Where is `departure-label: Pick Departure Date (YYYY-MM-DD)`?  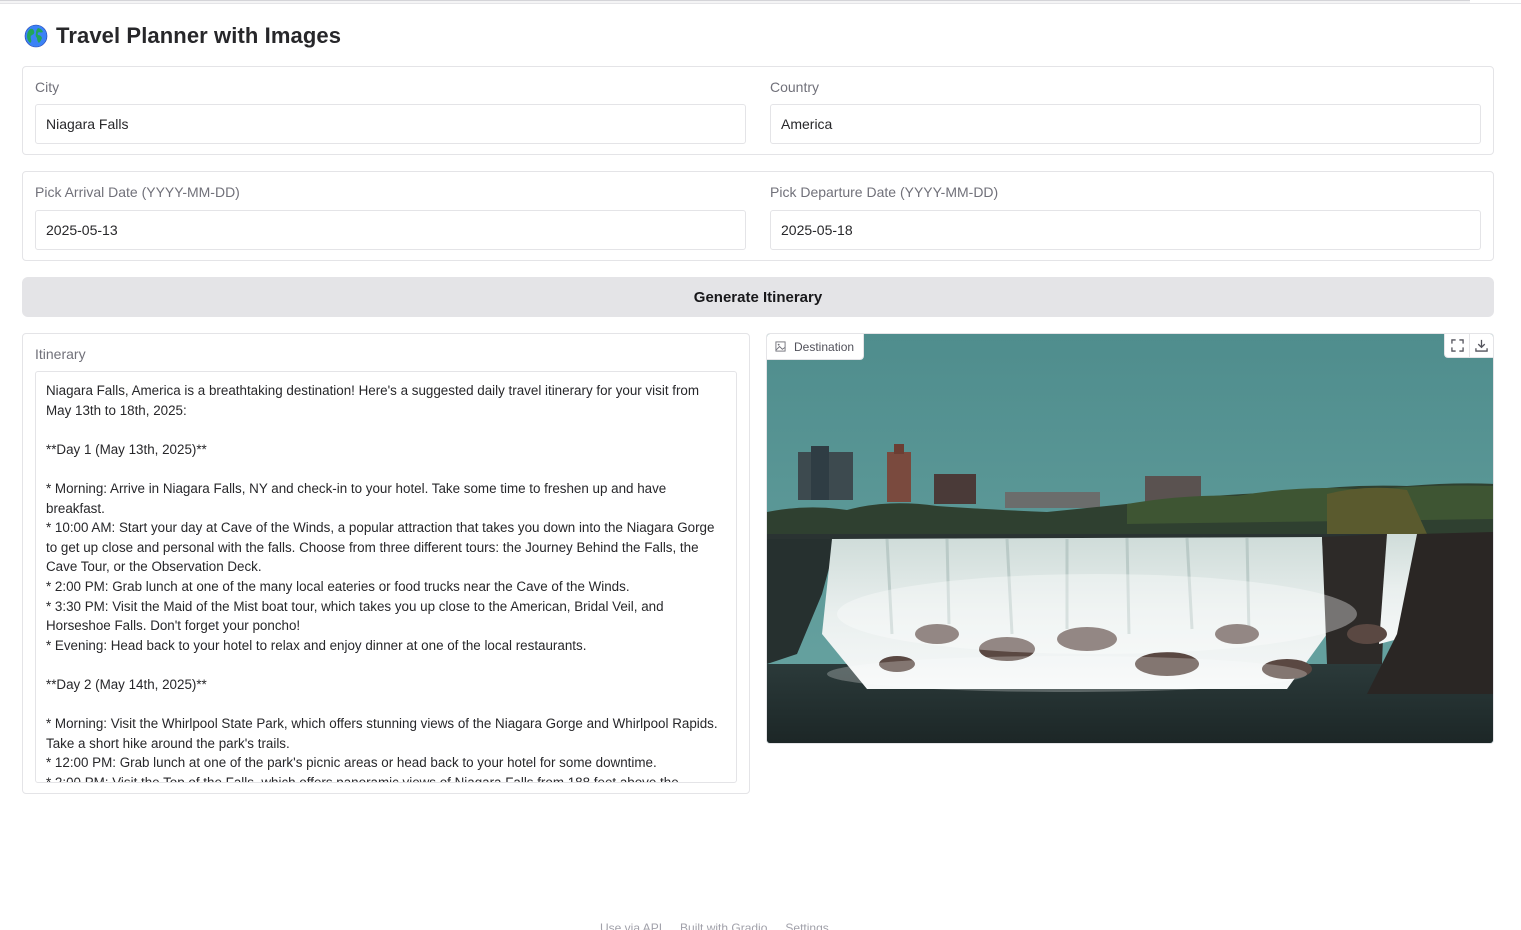 departure-label: Pick Departure Date (YYYY-MM-DD) is located at coordinates (884, 192).